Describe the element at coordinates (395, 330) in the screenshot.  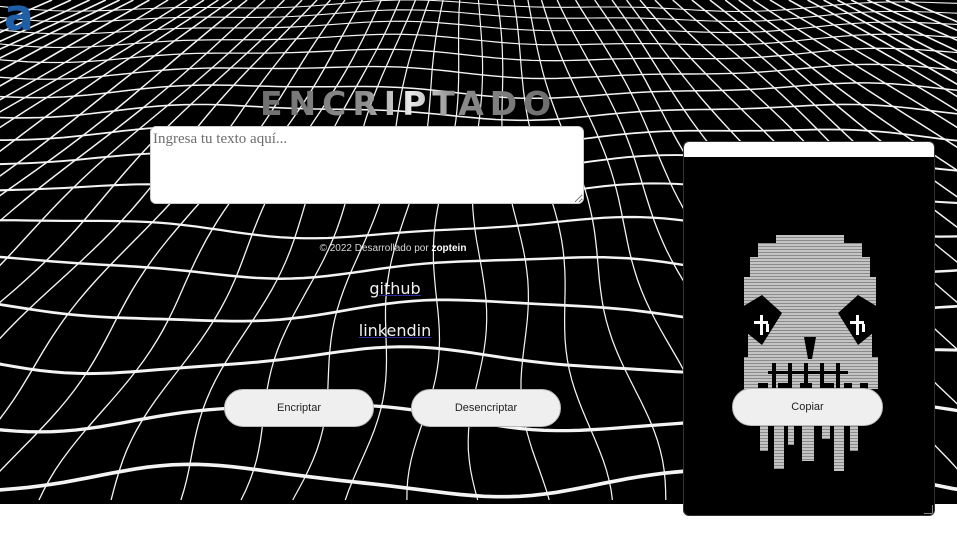
I see `linkedin-link: linkendin` at that location.